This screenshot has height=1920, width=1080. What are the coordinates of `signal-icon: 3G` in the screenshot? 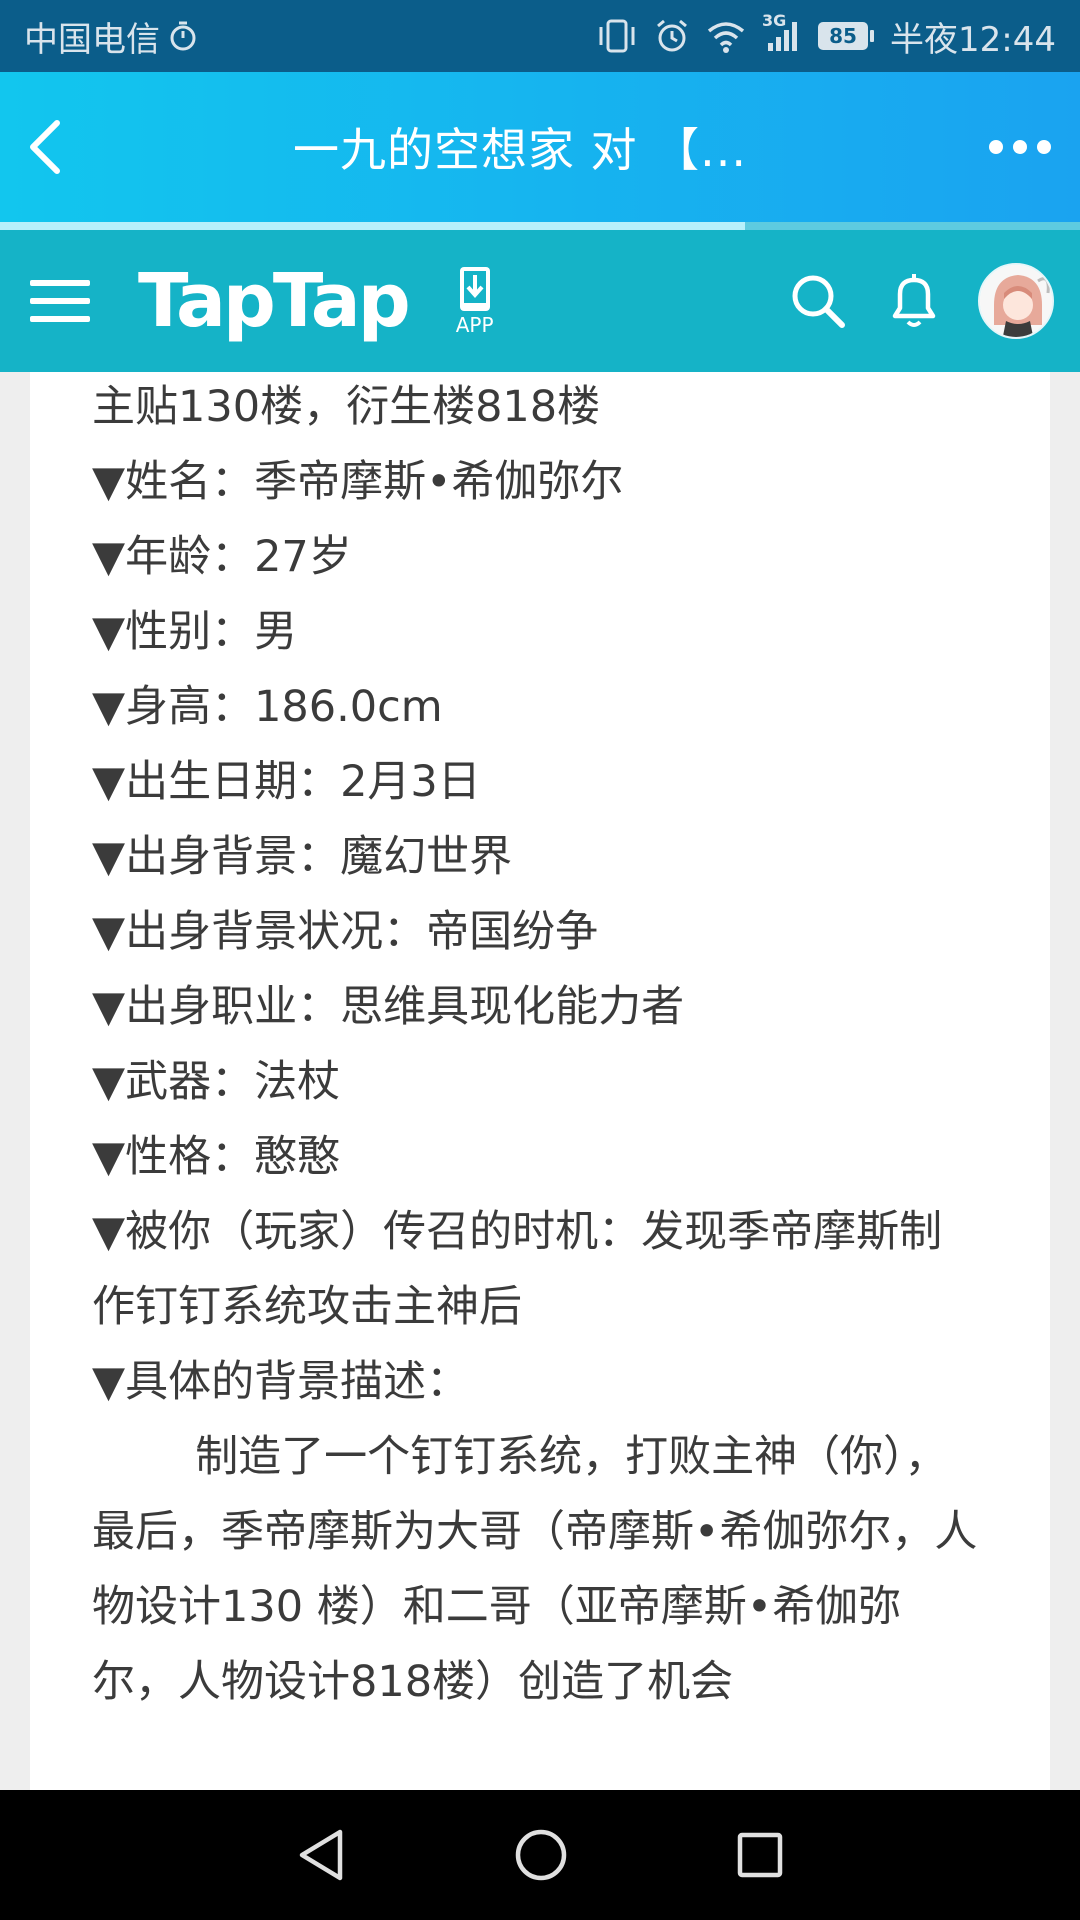 It's located at (782, 32).